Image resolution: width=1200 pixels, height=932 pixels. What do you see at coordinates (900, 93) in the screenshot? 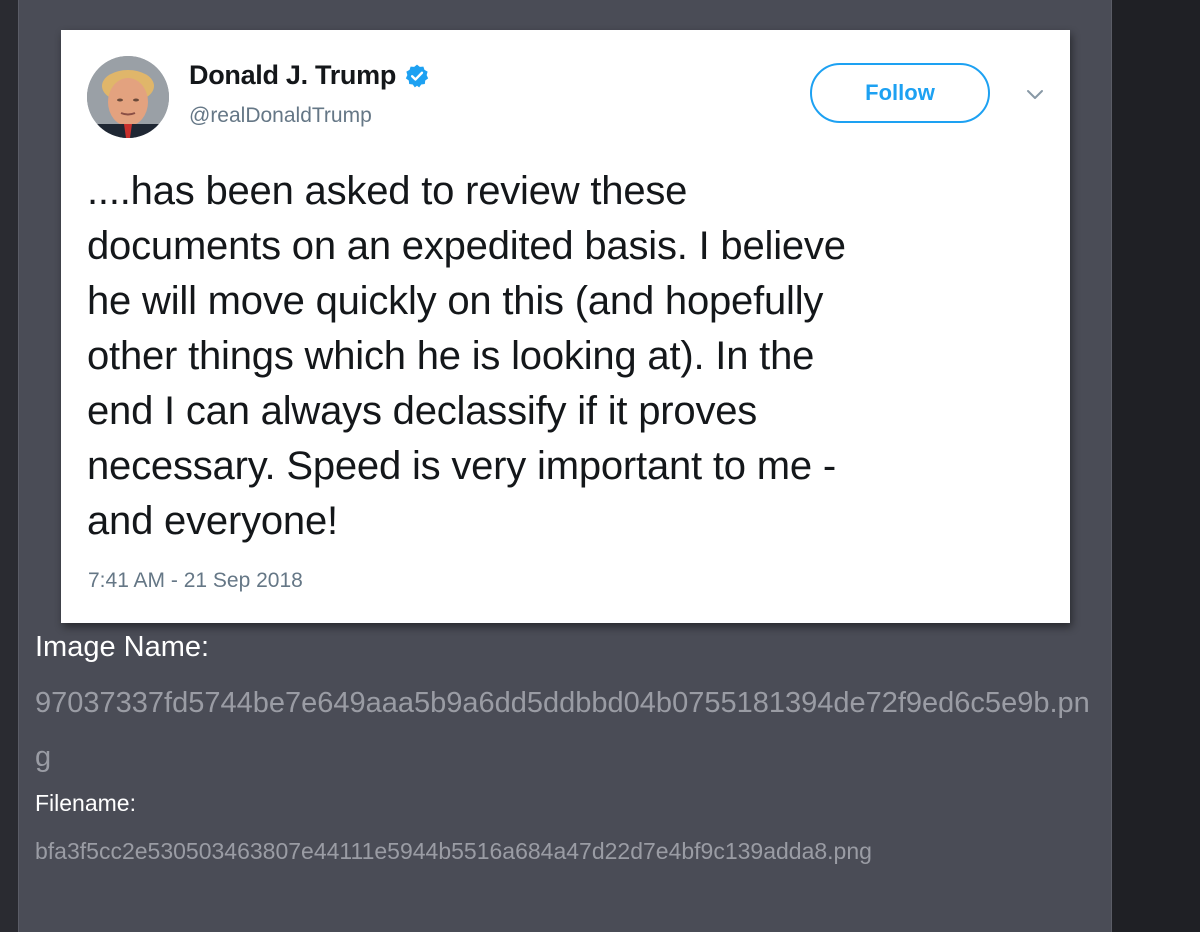
I see `follow-button: Follow` at bounding box center [900, 93].